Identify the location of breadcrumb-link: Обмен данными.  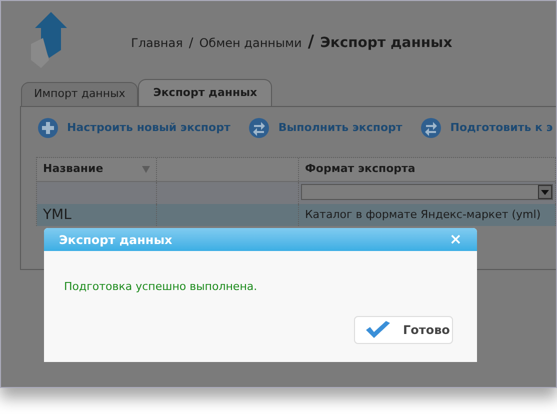
(250, 43).